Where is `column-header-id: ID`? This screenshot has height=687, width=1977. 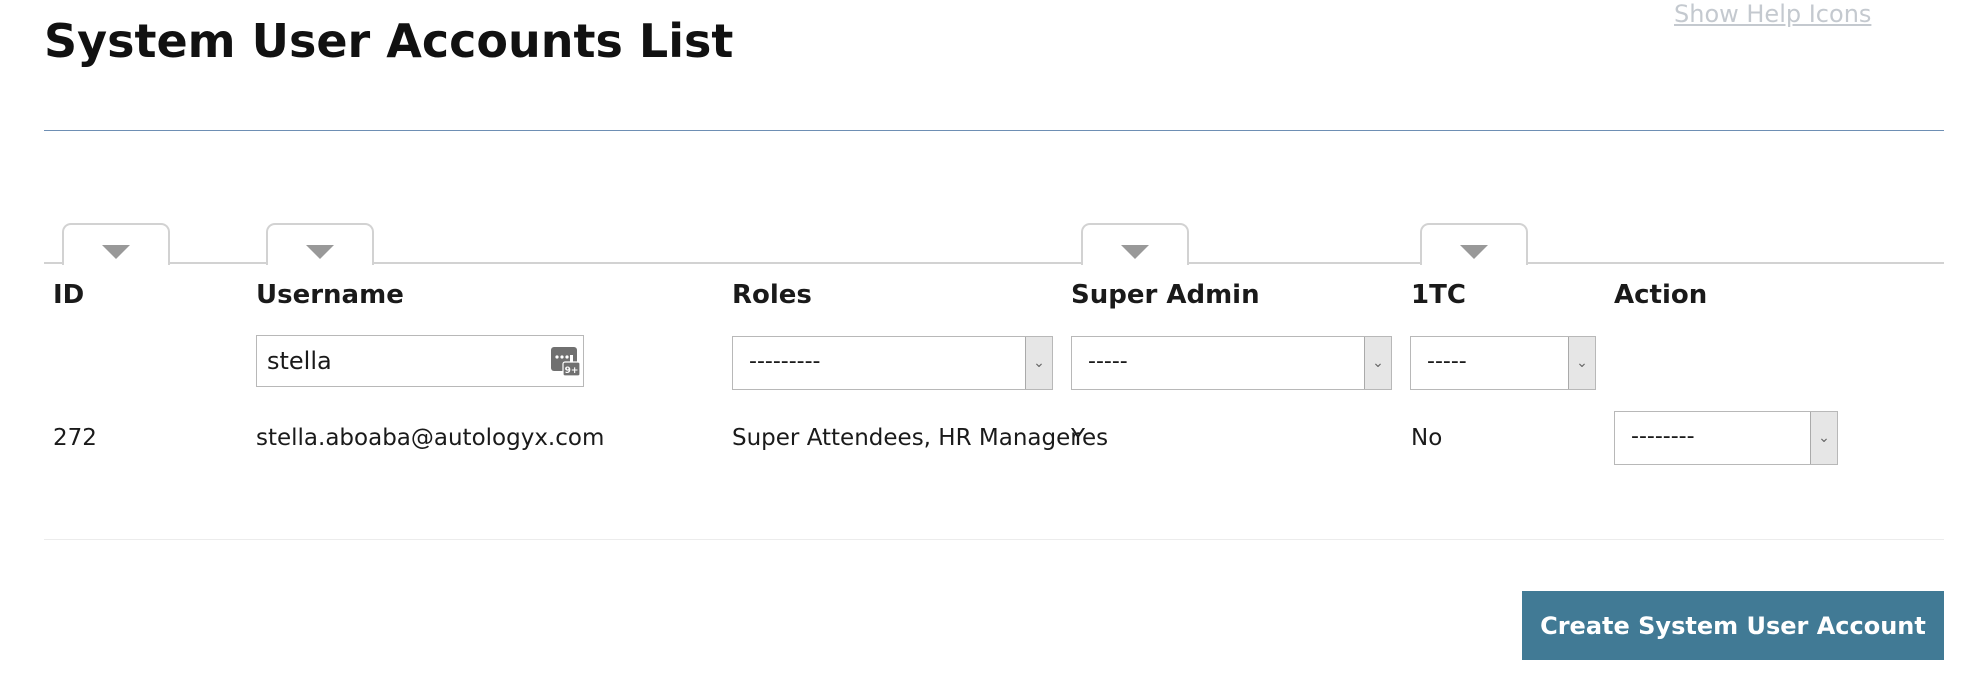
column-header-id: ID is located at coordinates (69, 295).